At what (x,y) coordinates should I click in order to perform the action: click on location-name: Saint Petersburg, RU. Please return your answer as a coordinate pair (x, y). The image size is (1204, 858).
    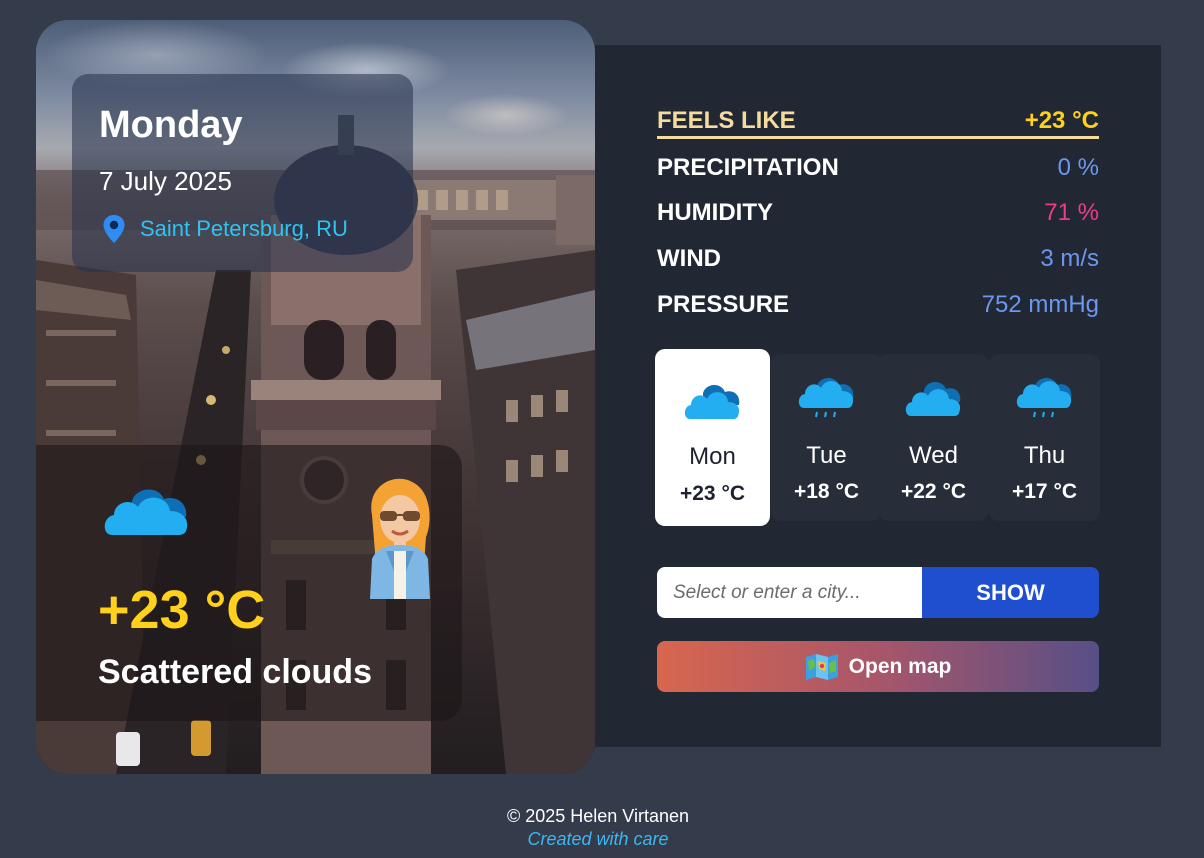
    Looking at the image, I should click on (244, 228).